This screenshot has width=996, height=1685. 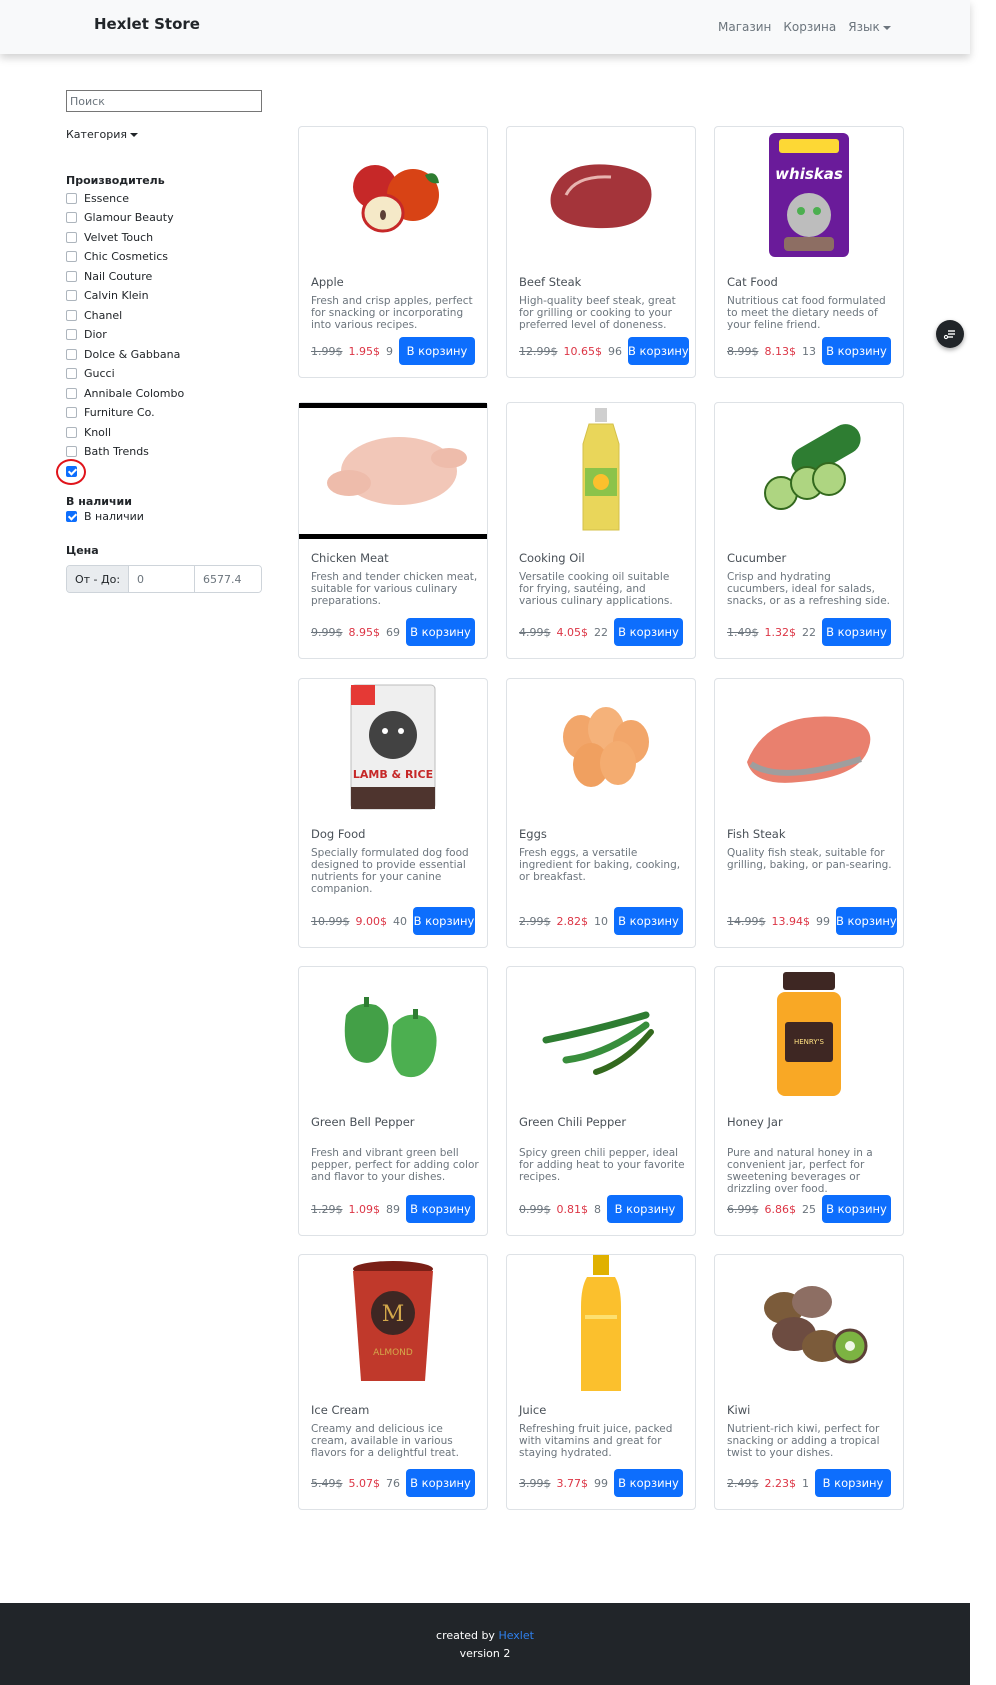 I want to click on chicken-image, so click(x=393, y=471).